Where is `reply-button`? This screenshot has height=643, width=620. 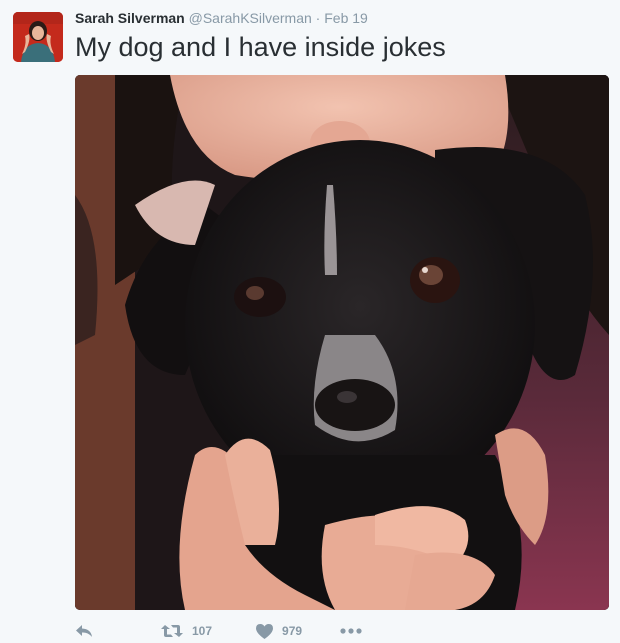
reply-button is located at coordinates (84, 631).